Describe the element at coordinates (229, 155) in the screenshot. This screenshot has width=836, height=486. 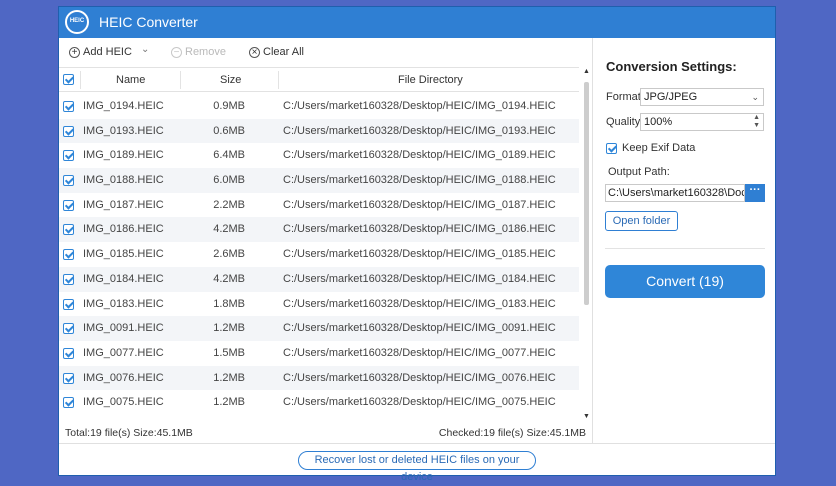
I see `file-size: 6.4MB` at that location.